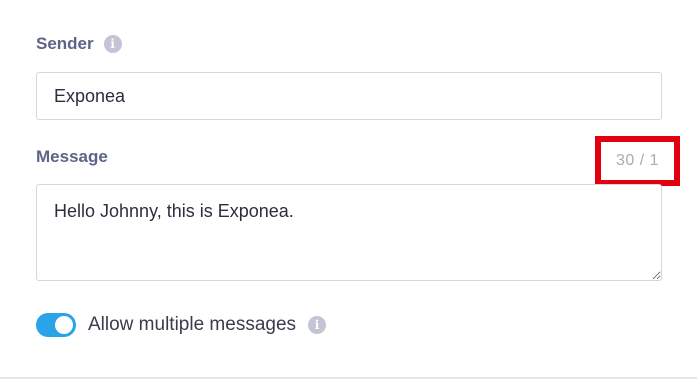 The image size is (697, 380). Describe the element at coordinates (112, 44) in the screenshot. I see `sender-info-icon: i` at that location.